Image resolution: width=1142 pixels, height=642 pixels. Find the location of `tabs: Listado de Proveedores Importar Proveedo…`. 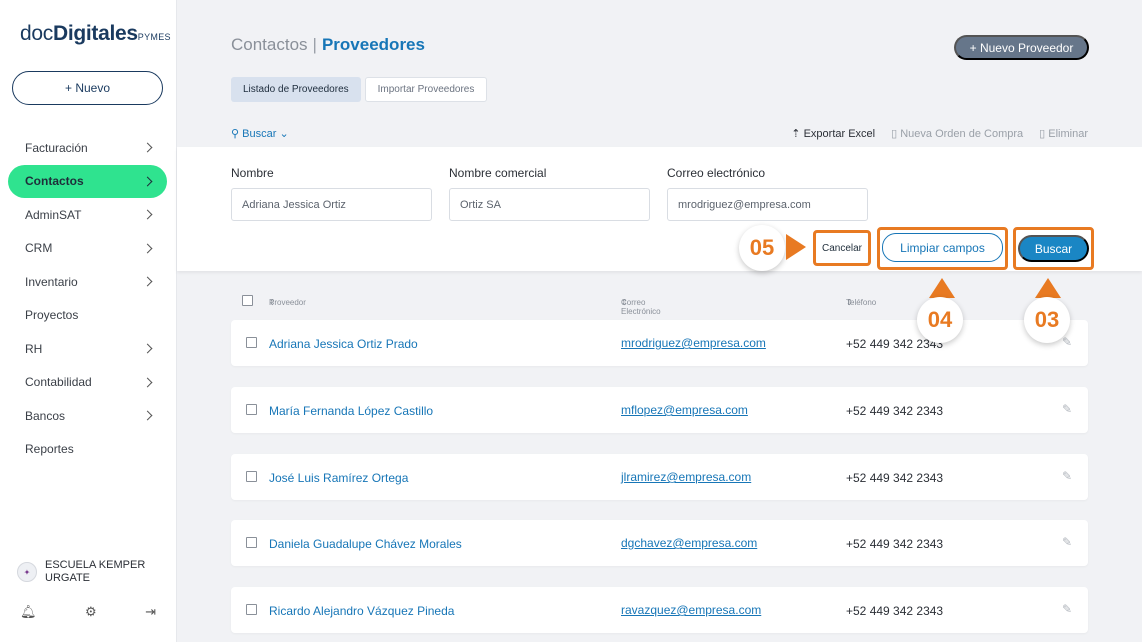

tabs: Listado de Proveedores Importar Proveedo… is located at coordinates (359, 89).